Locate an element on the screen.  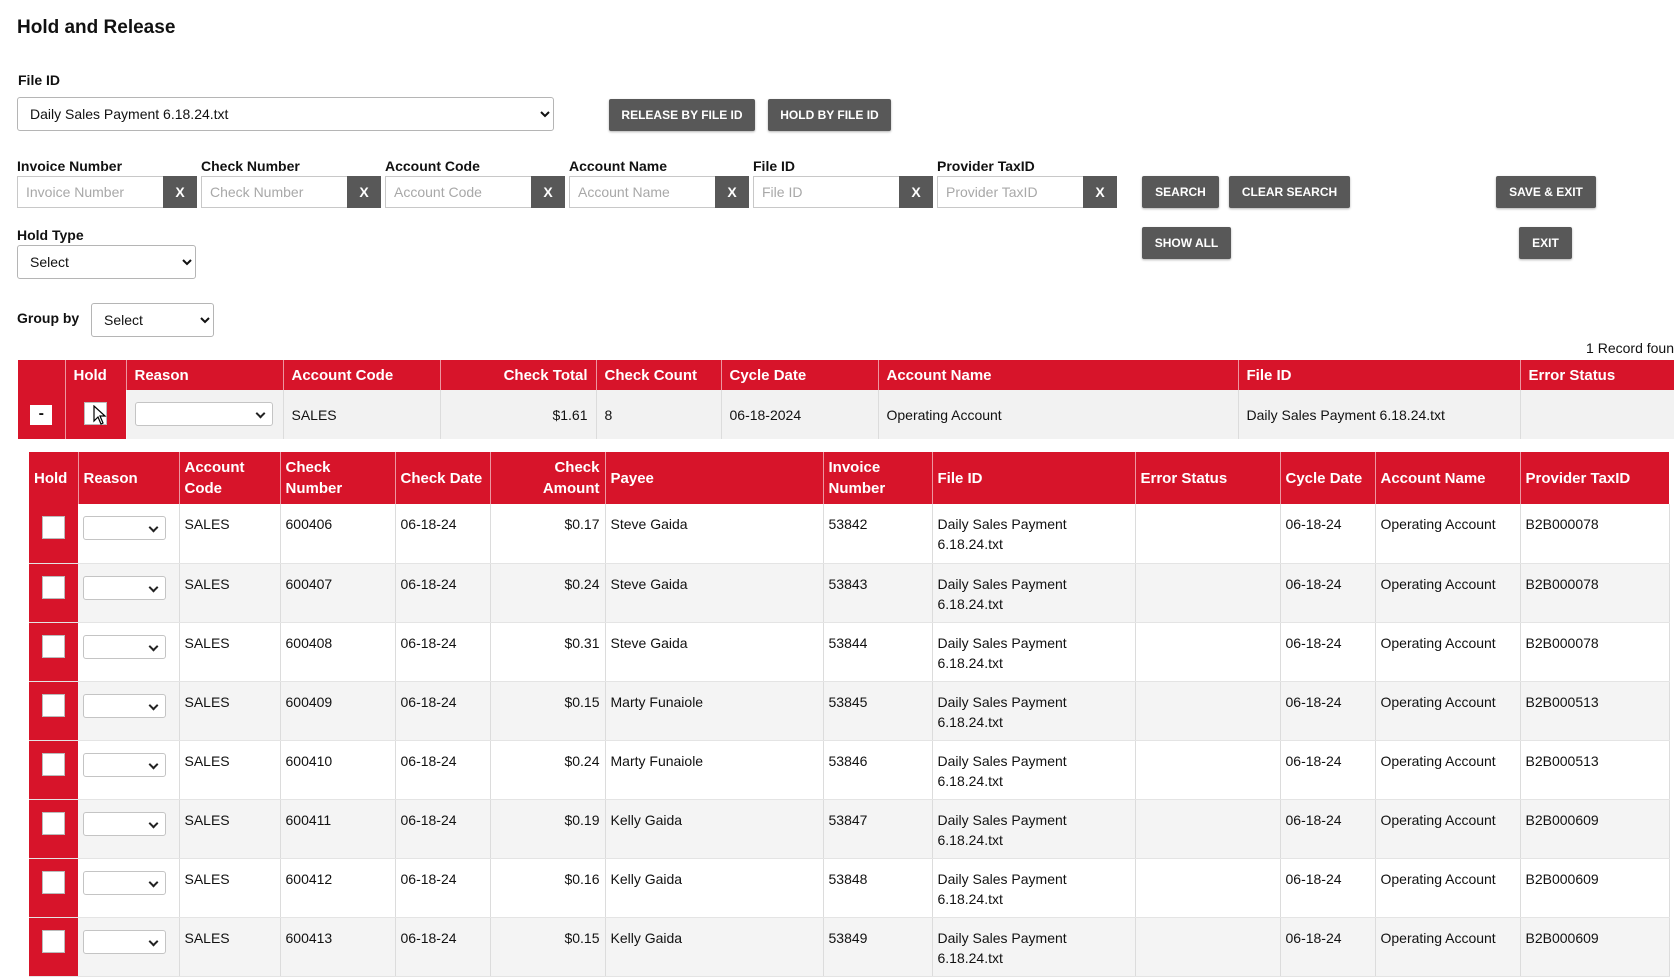
group-by-select: Select is located at coordinates (152, 320).